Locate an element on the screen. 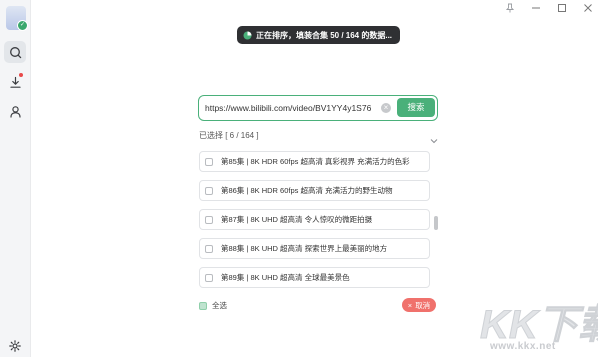  url-search-bar: × 搜索 is located at coordinates (318, 108).